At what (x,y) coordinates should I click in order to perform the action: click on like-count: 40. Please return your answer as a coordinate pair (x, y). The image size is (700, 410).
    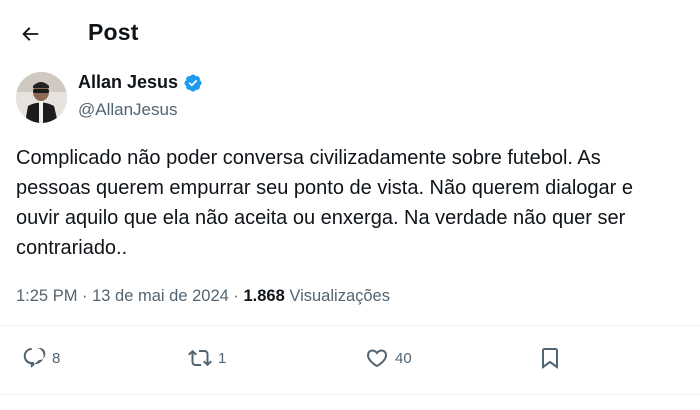
    Looking at the image, I should click on (403, 358).